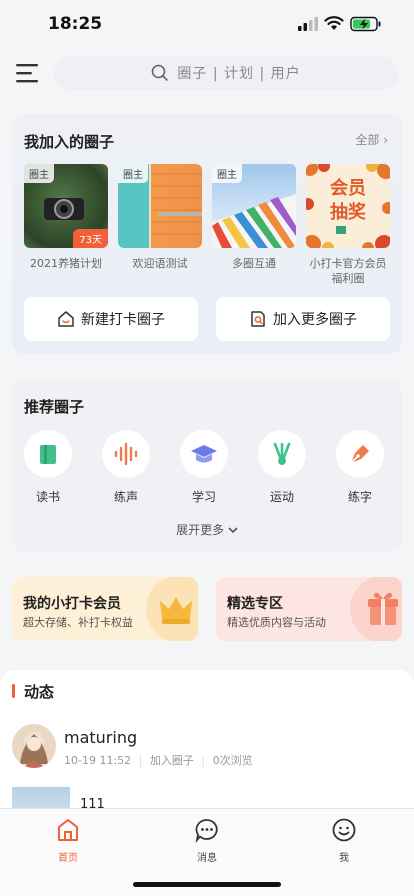 The height and width of the screenshot is (896, 414). Describe the element at coordinates (160, 263) in the screenshot. I see `circle-name: 欢迎语测试` at that location.